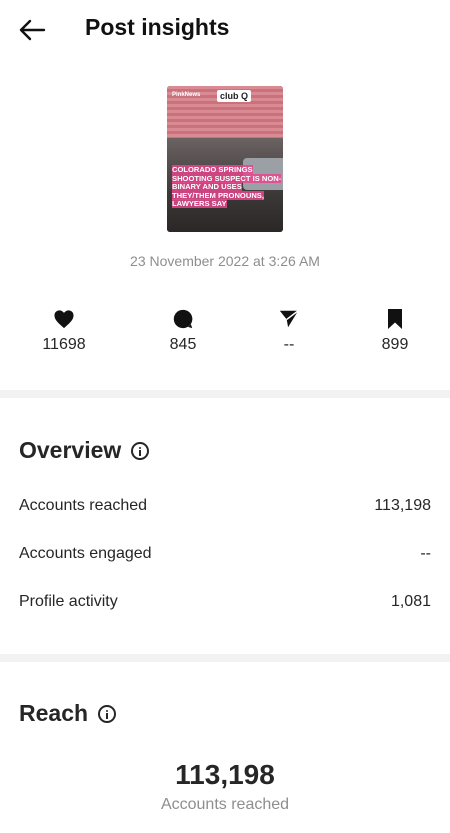 The width and height of the screenshot is (450, 833). I want to click on likes-count: 11698, so click(64, 344).